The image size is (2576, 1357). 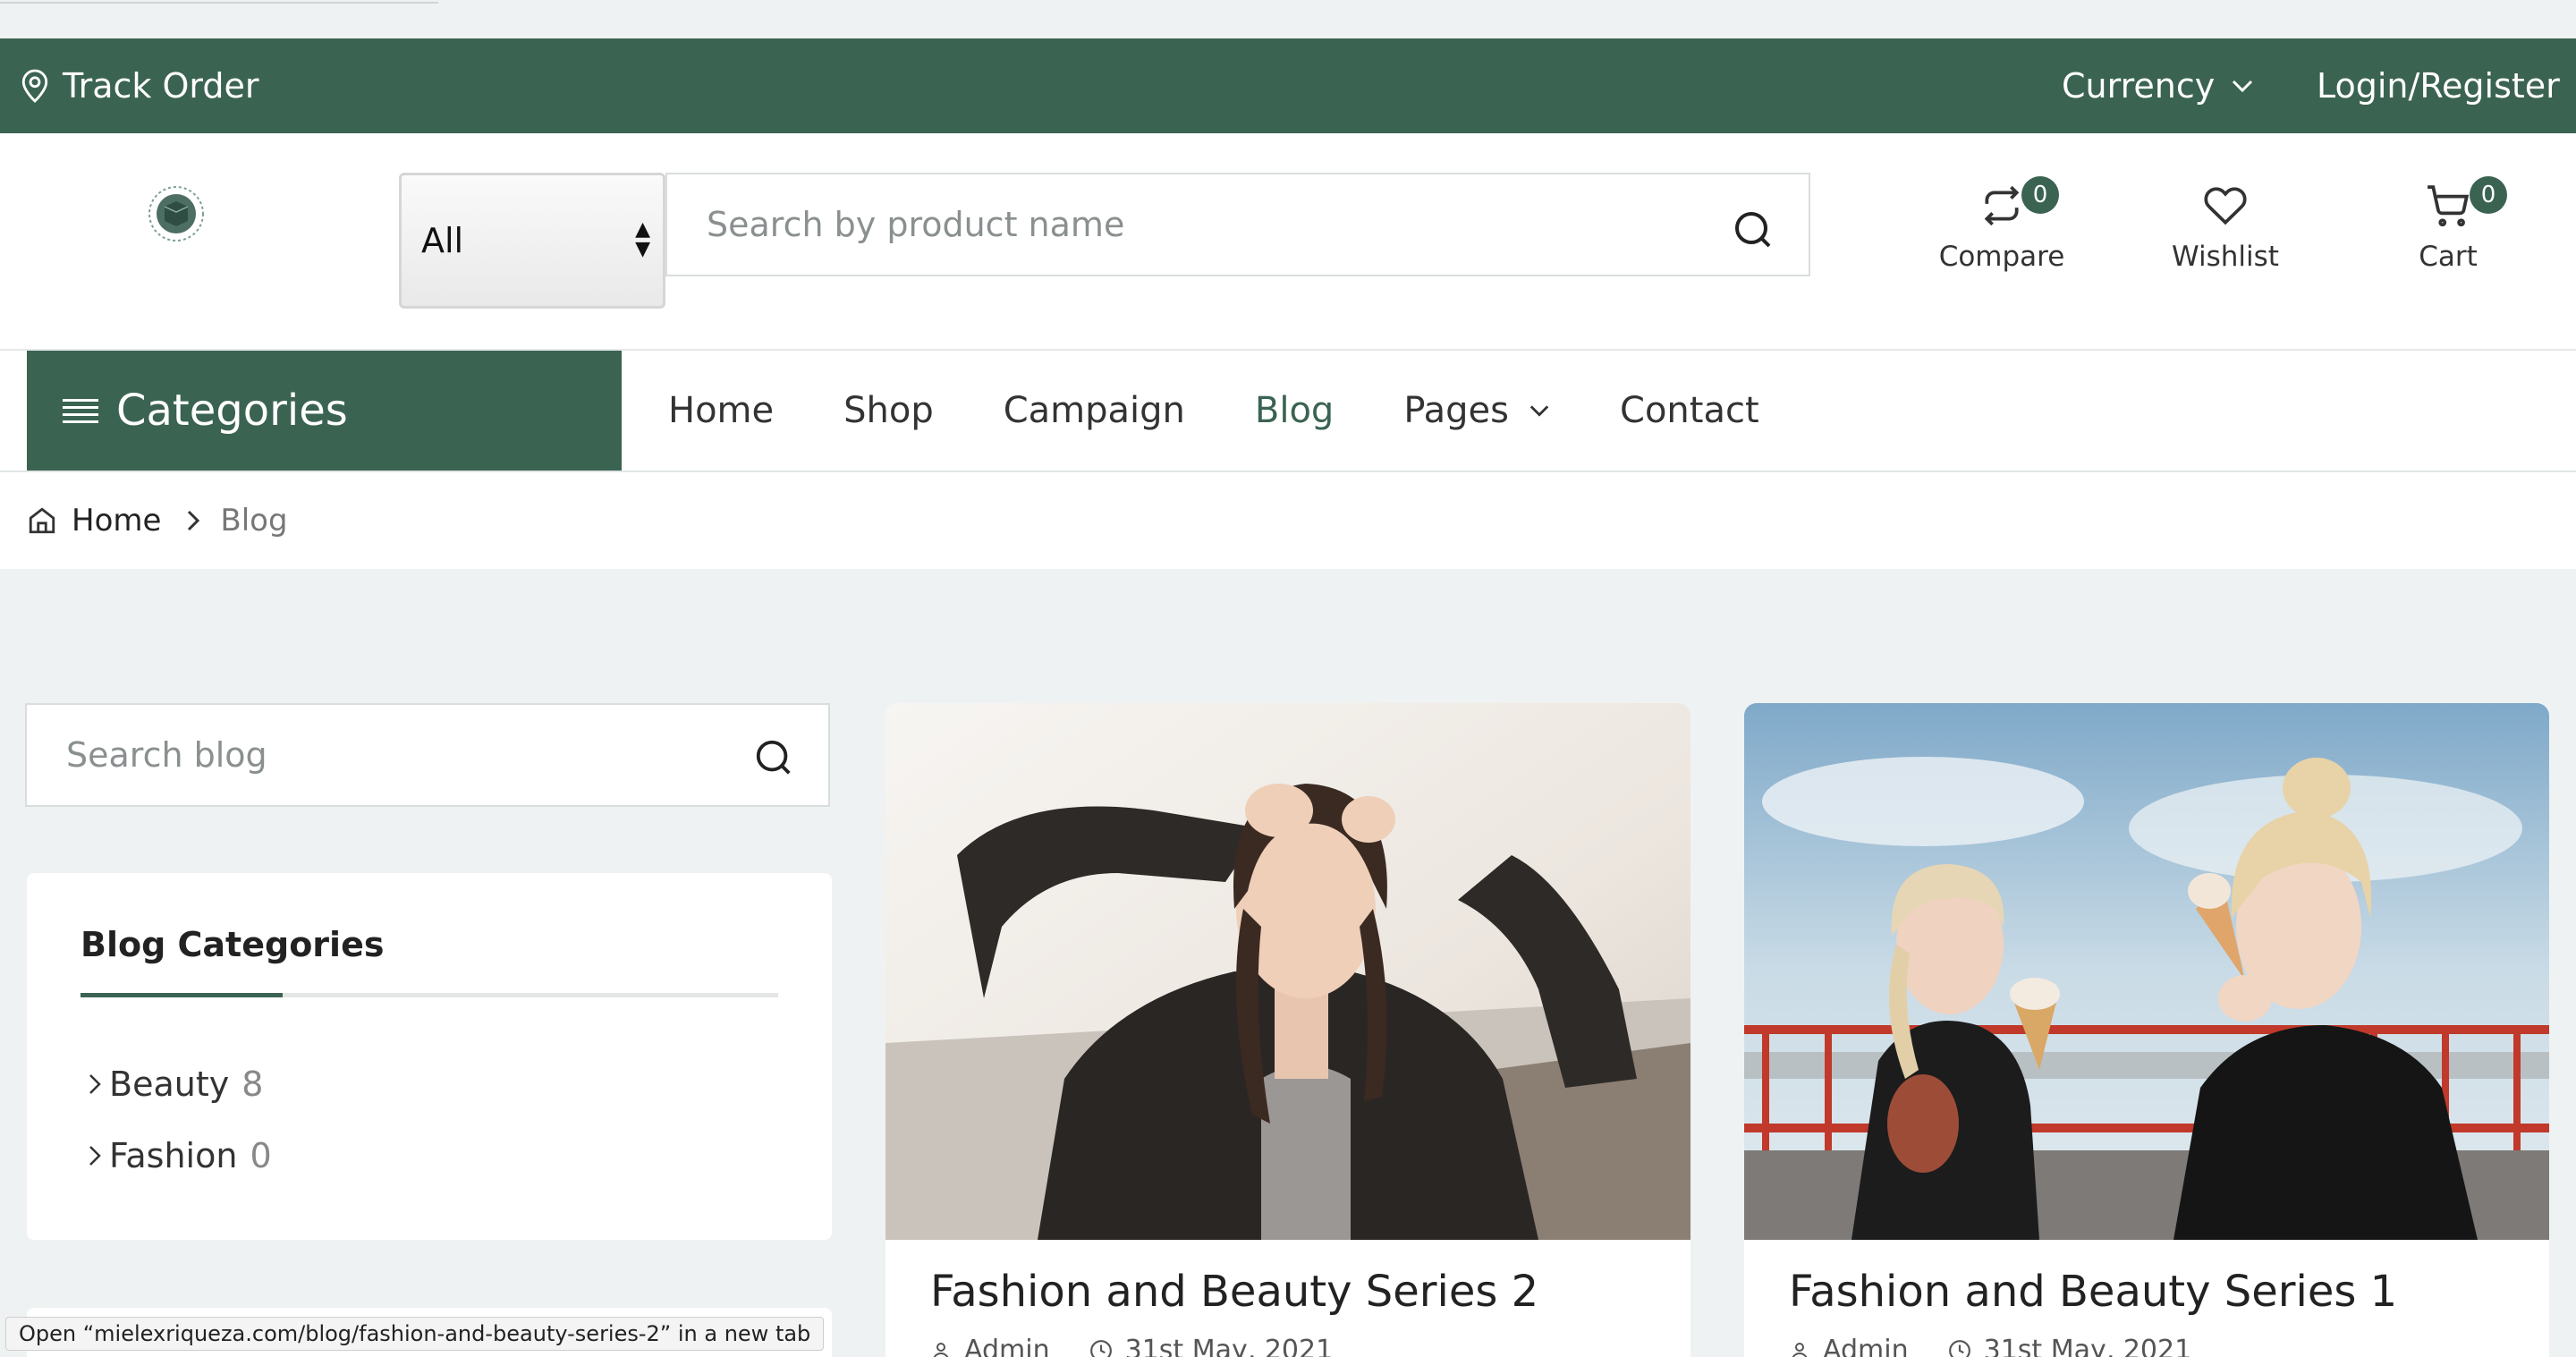 I want to click on compare-arrows-icon, so click(x=2002, y=206).